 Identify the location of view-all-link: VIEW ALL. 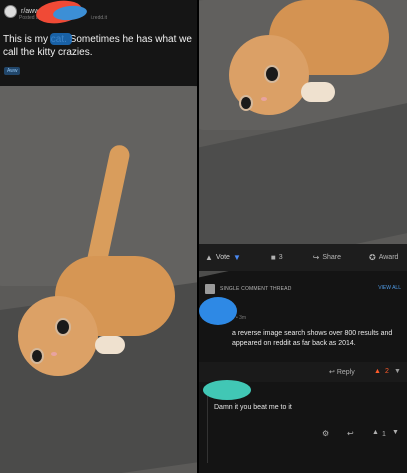
(389, 288).